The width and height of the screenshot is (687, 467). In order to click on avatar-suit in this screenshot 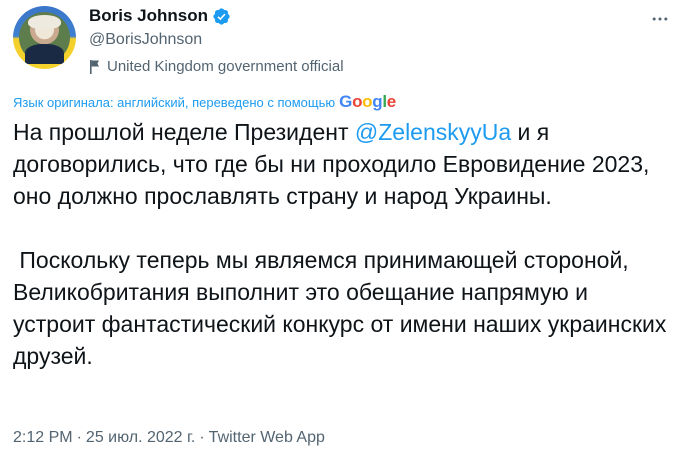, I will do `click(44, 54)`.